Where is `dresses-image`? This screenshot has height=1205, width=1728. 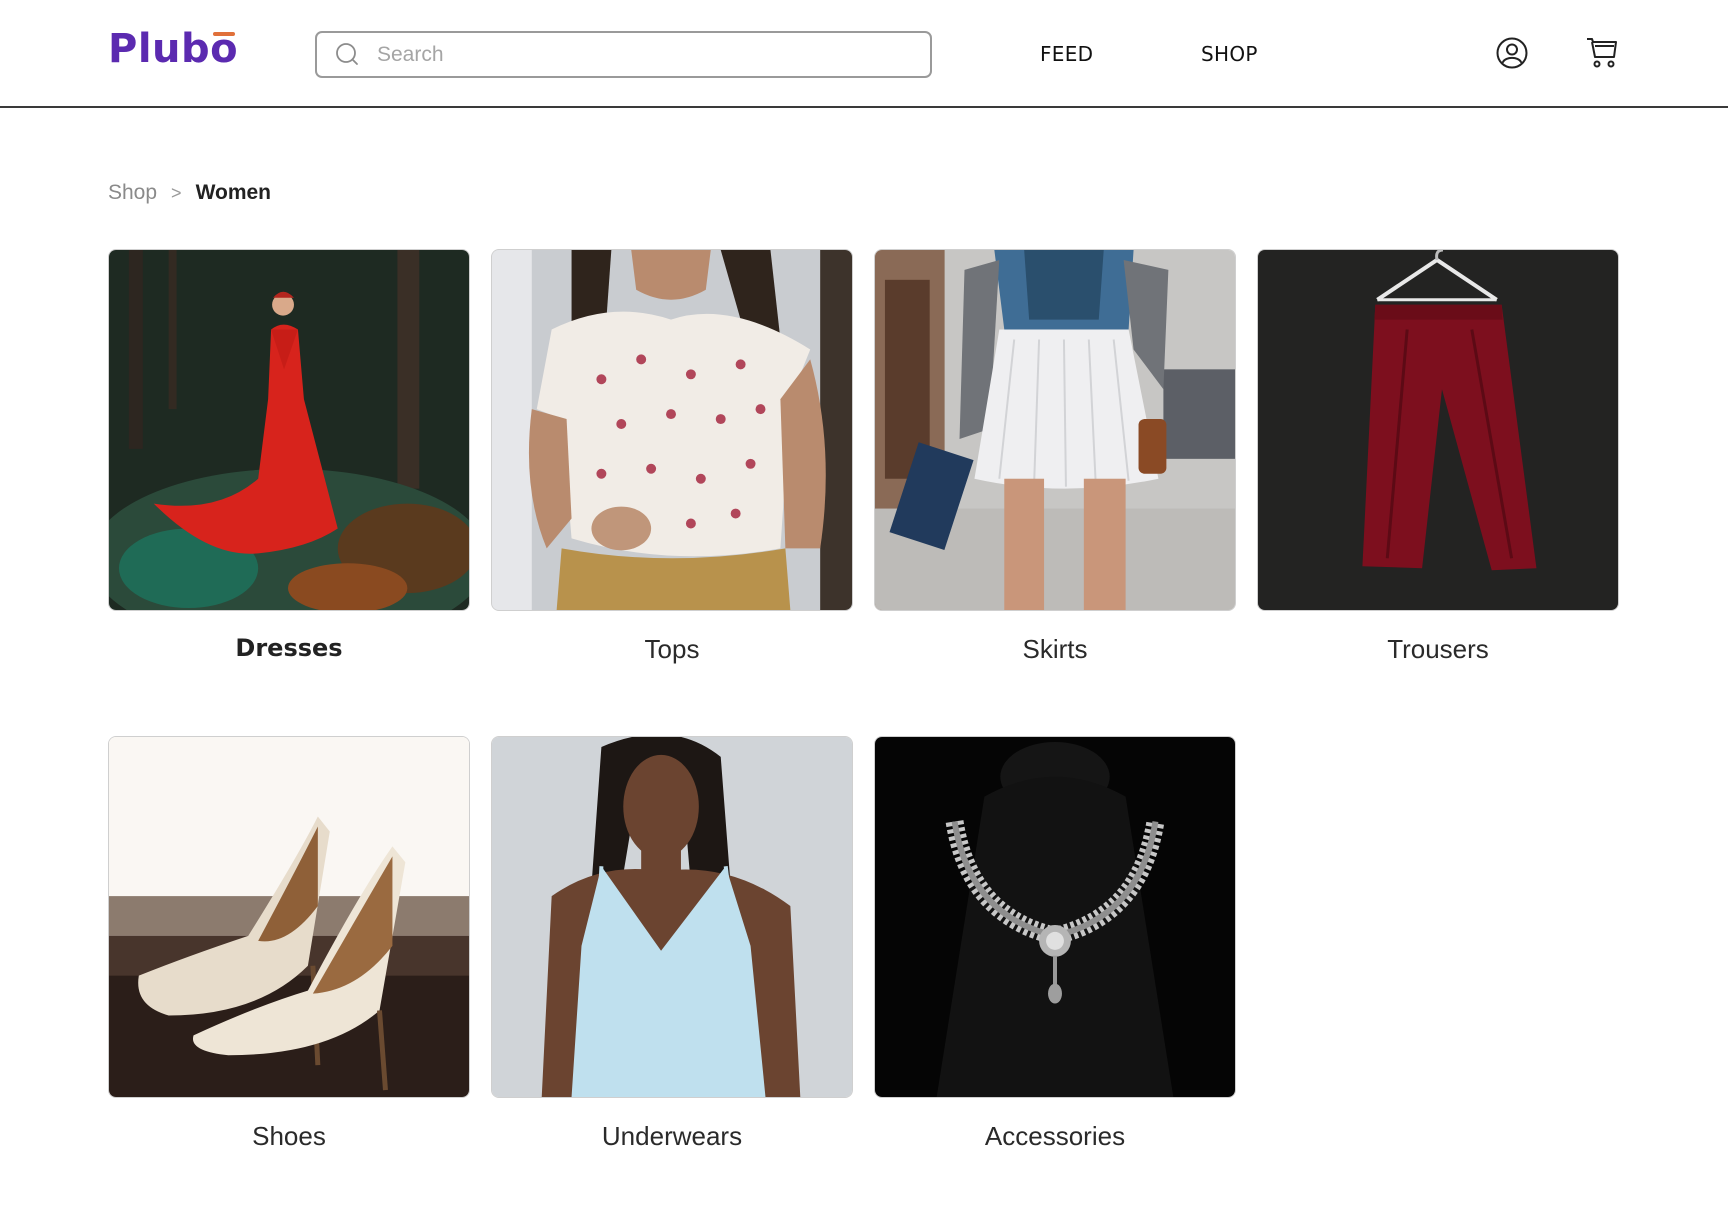 dresses-image is located at coordinates (289, 430).